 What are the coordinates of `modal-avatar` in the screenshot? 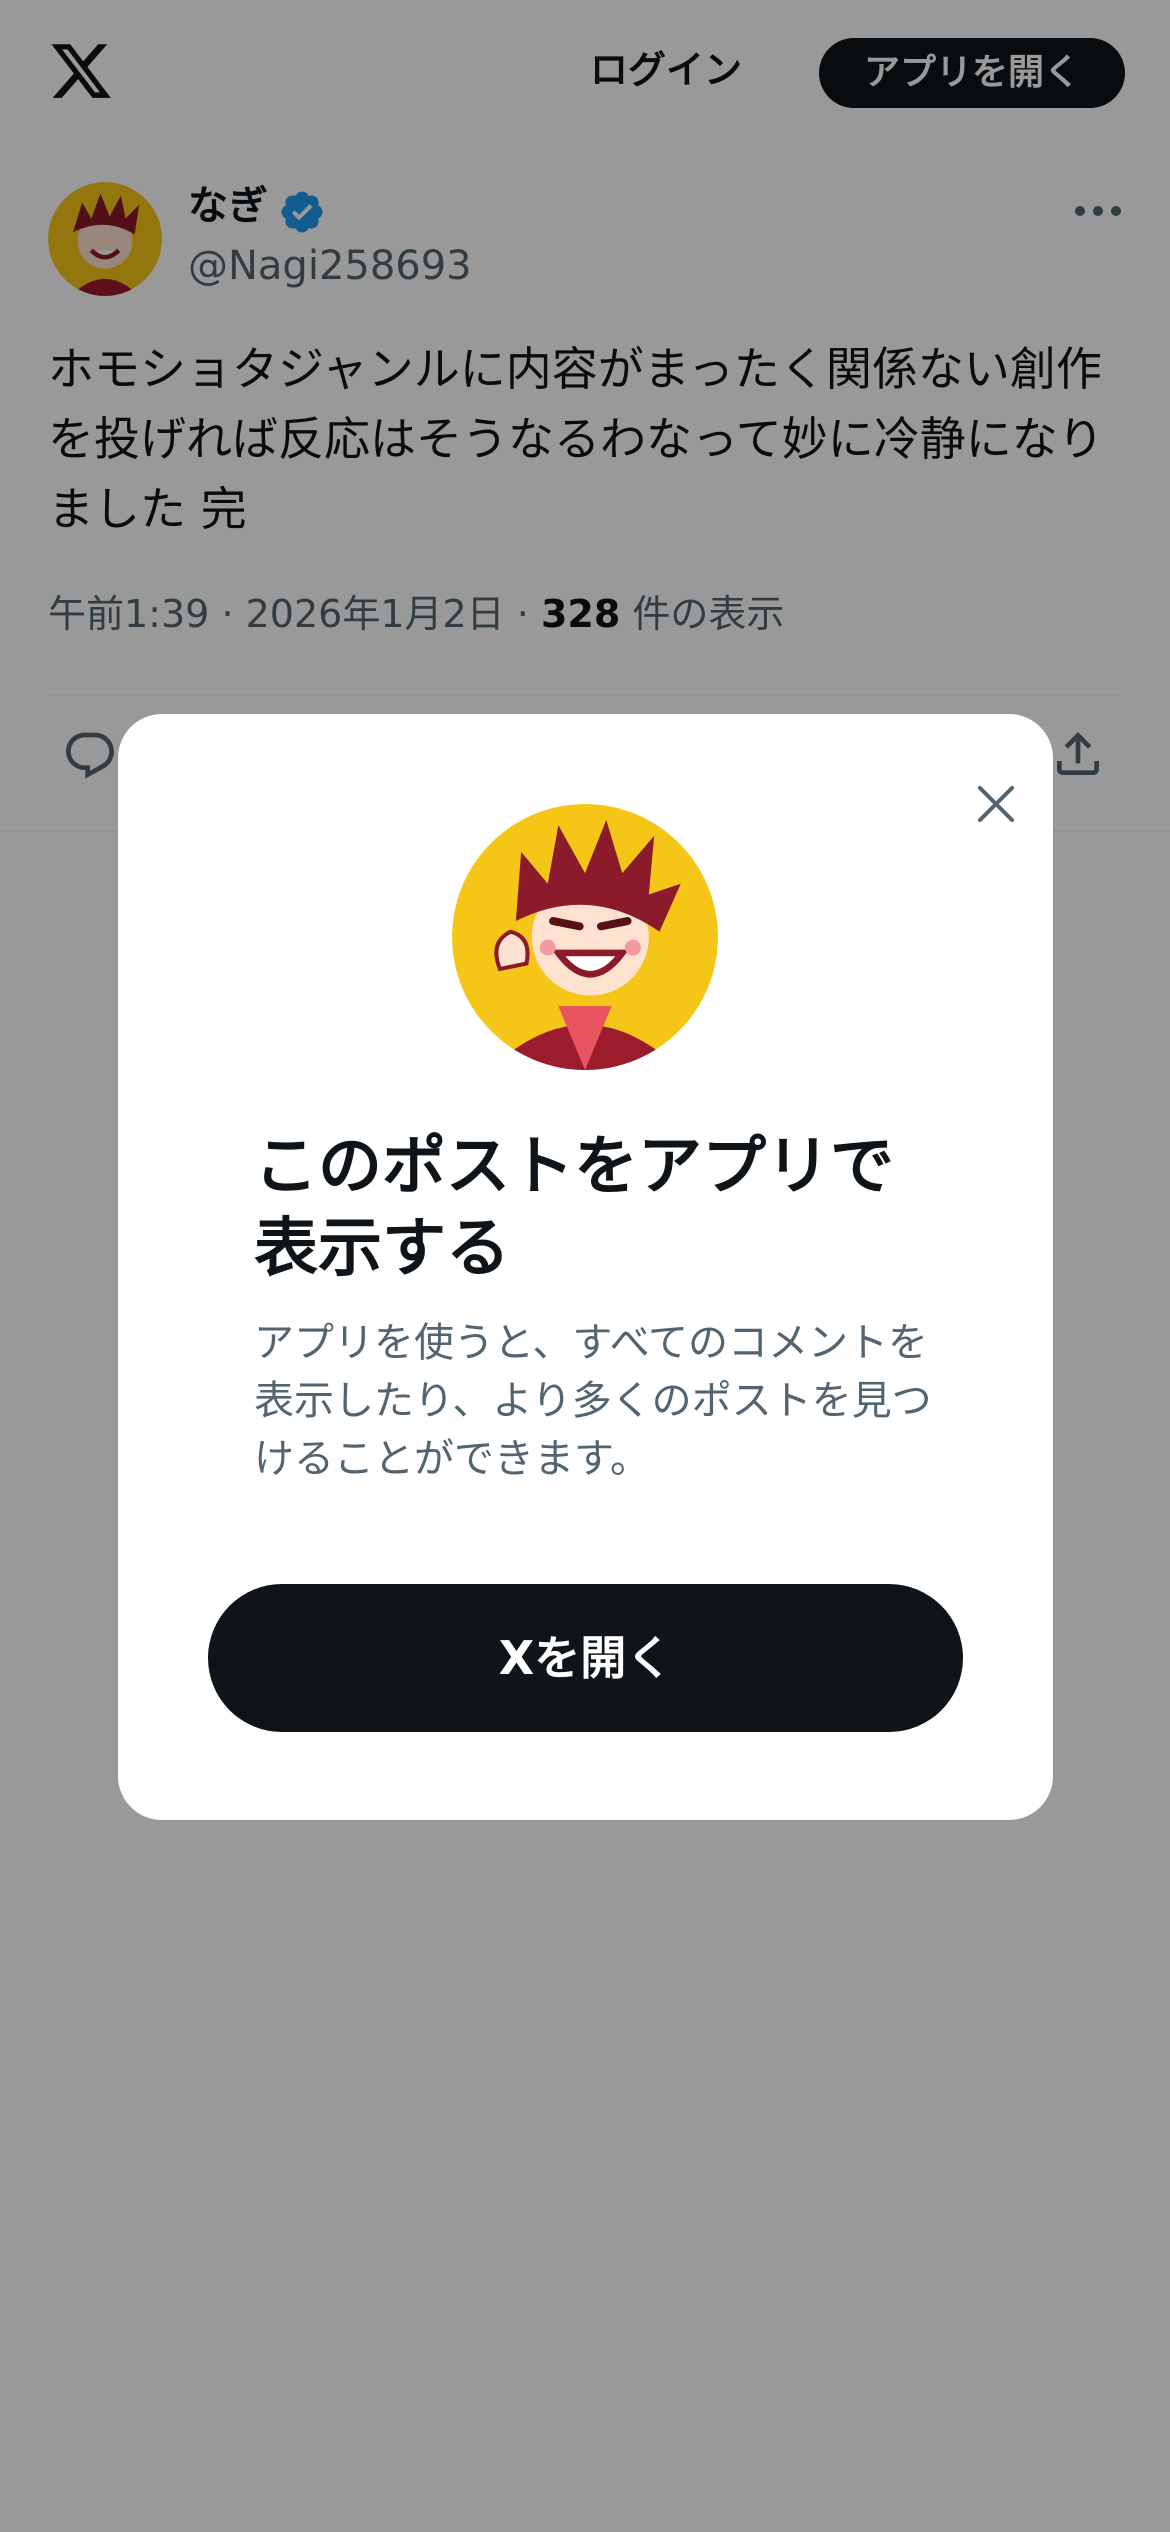 It's located at (585, 937).